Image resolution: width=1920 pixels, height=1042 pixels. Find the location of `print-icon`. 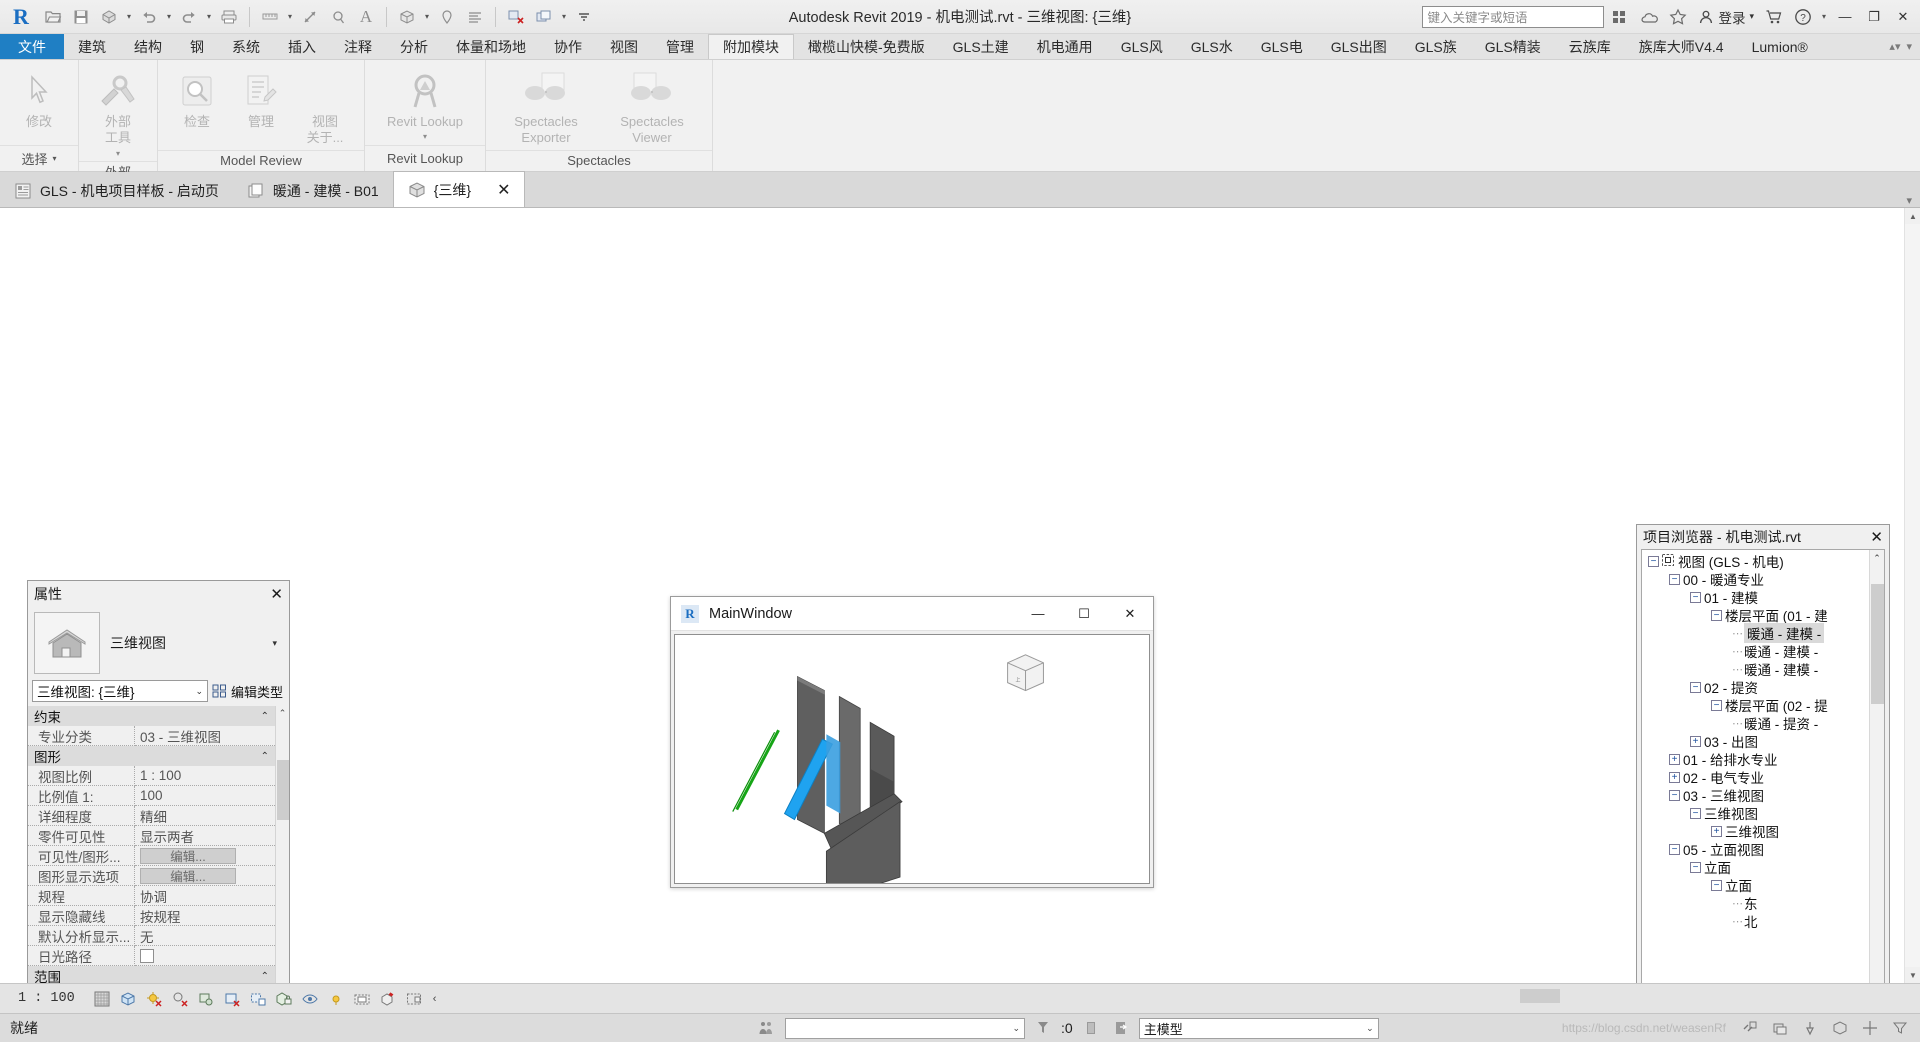

print-icon is located at coordinates (229, 17).